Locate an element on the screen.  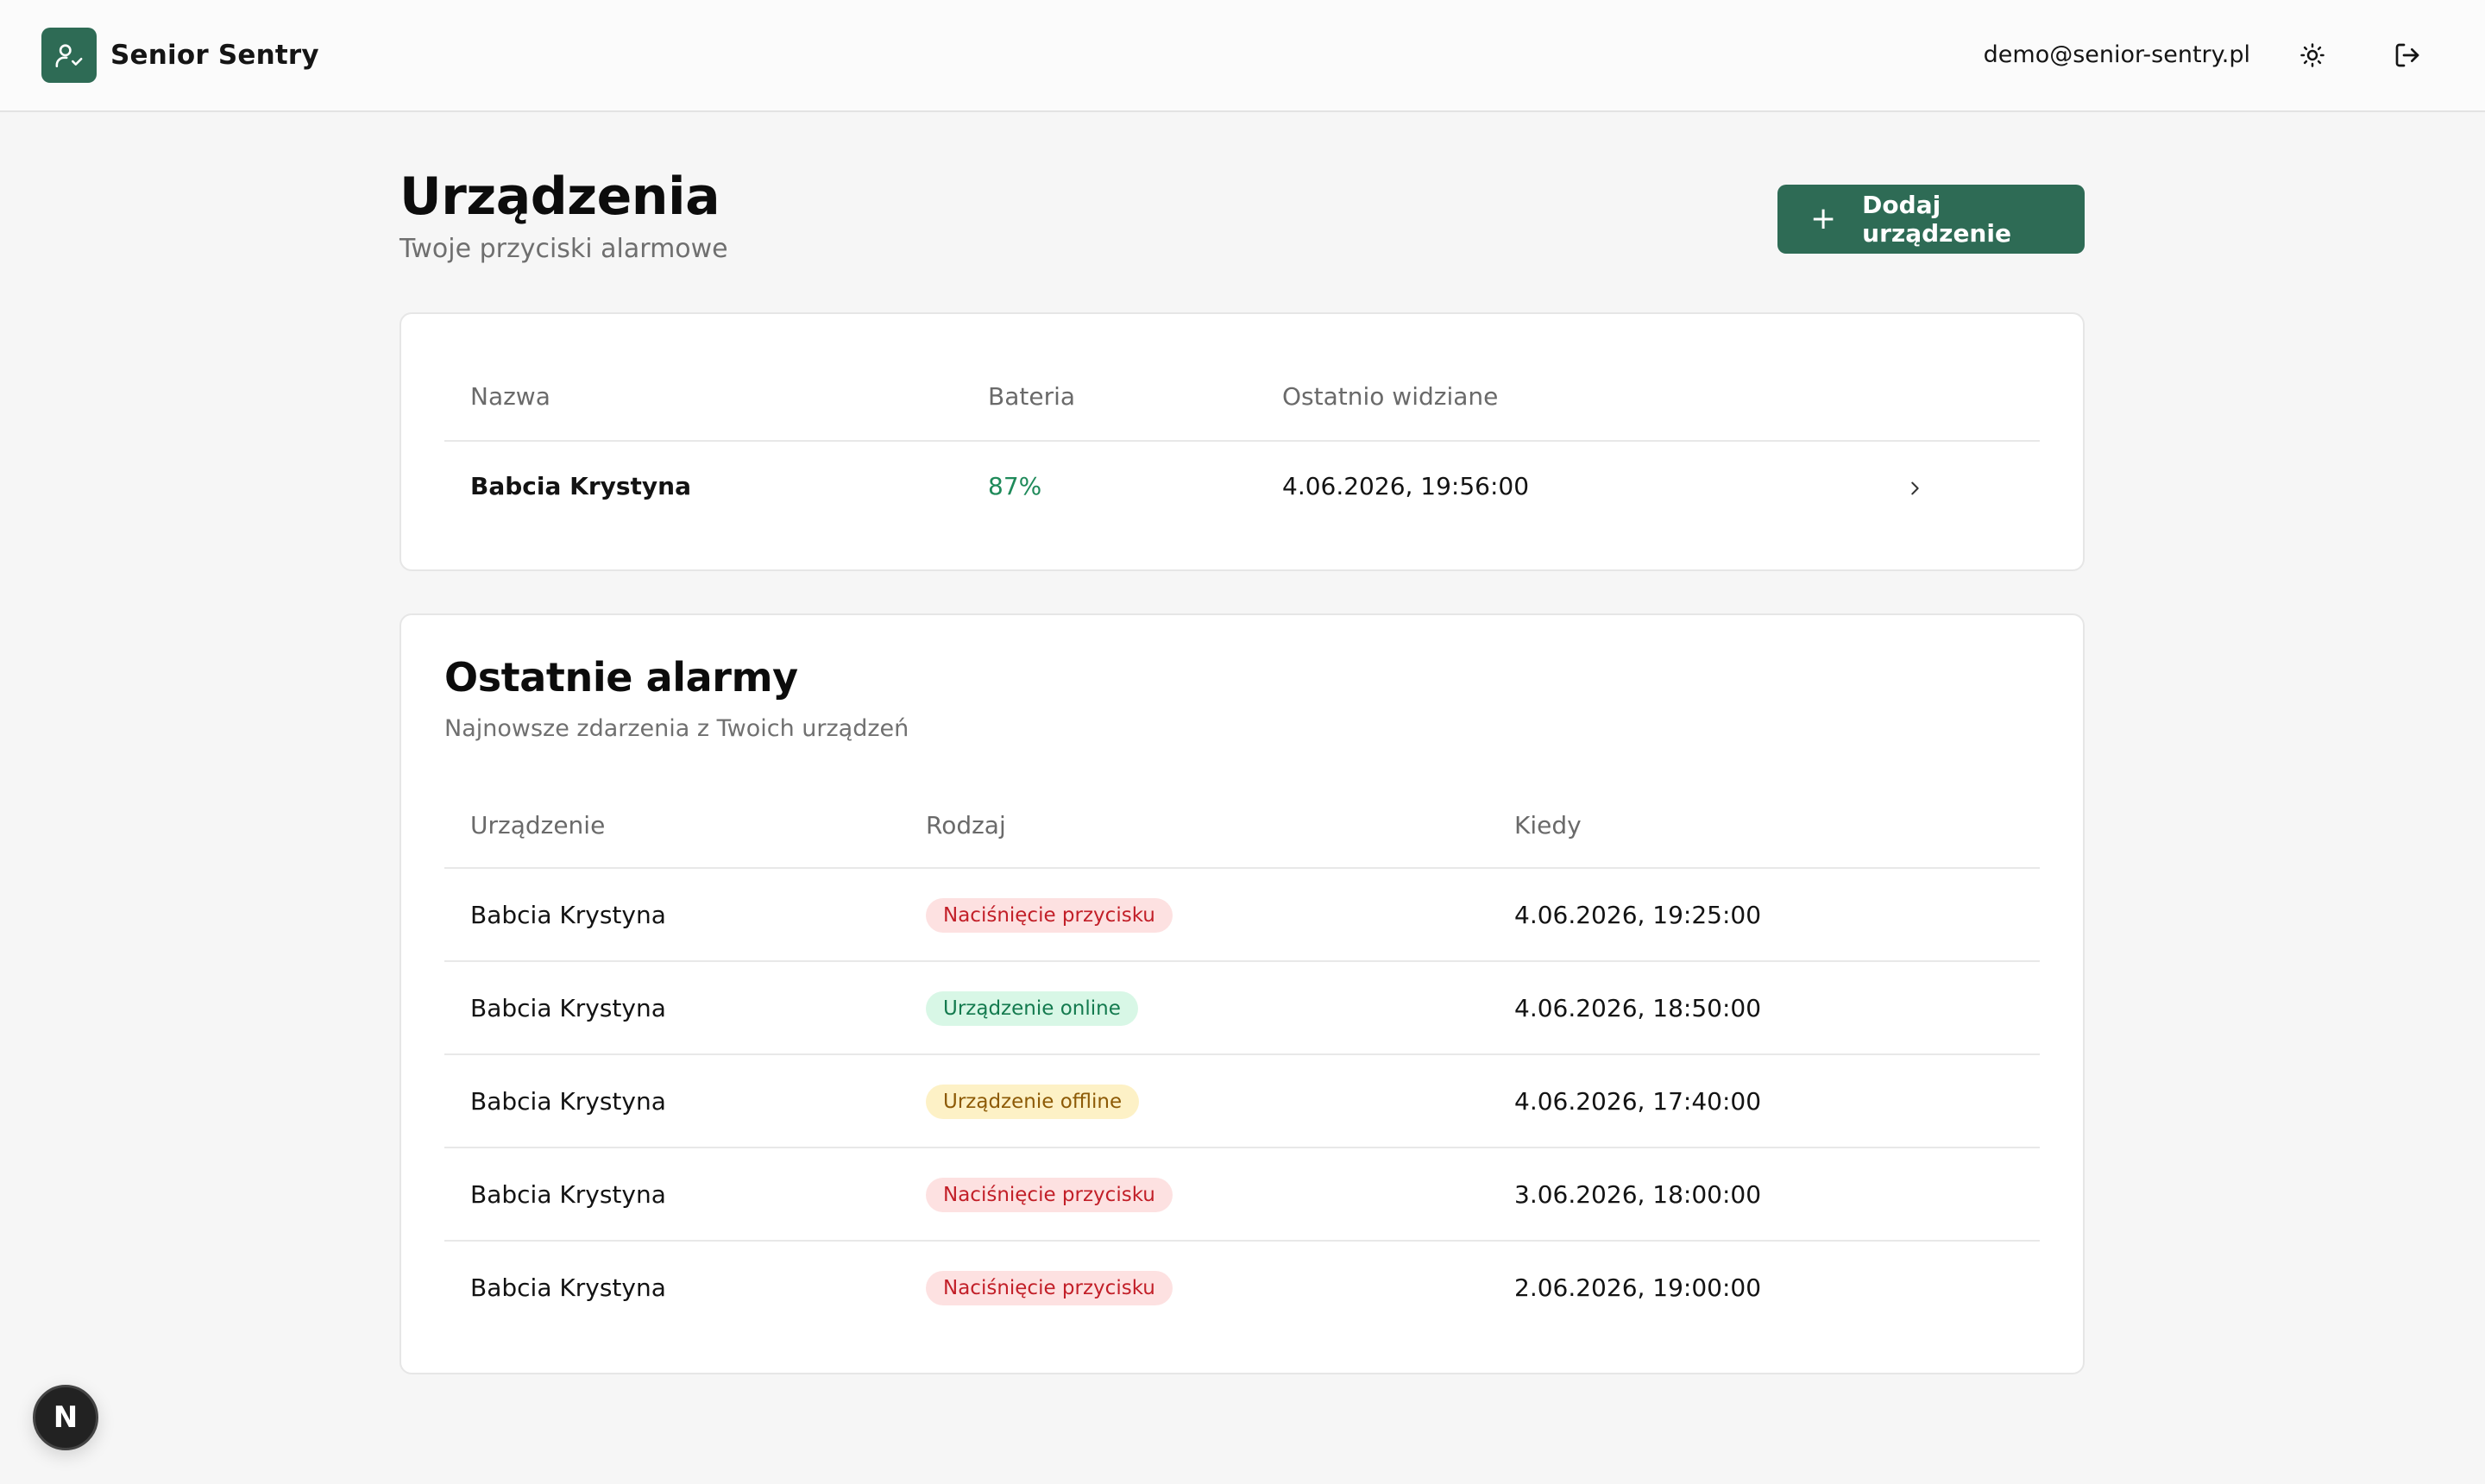
sun-icon is located at coordinates (2313, 55).